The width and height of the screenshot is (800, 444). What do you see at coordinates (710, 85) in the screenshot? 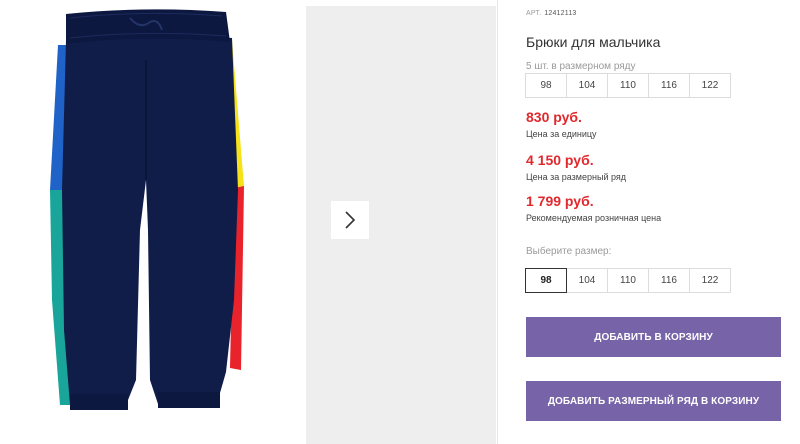
I see `pack-size-122: 122` at bounding box center [710, 85].